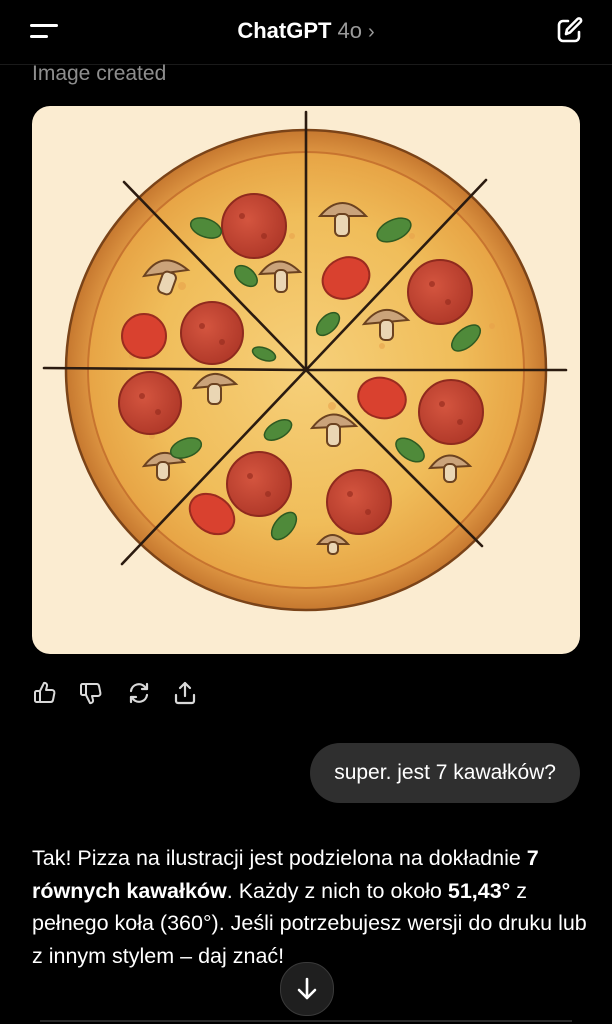 The width and height of the screenshot is (612, 1024). I want to click on top-bar: ChatGPT 4o ›, so click(306, 32).